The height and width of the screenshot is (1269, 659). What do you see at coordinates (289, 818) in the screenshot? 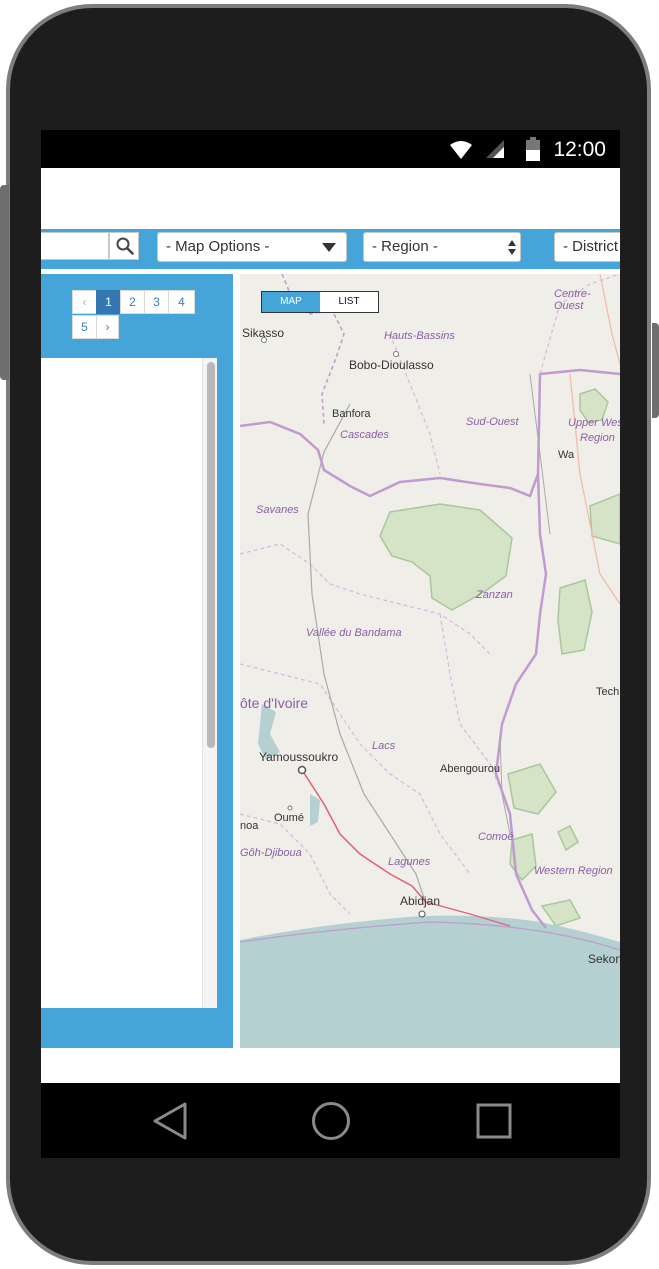
I see `map-label-oume: Oumé` at bounding box center [289, 818].